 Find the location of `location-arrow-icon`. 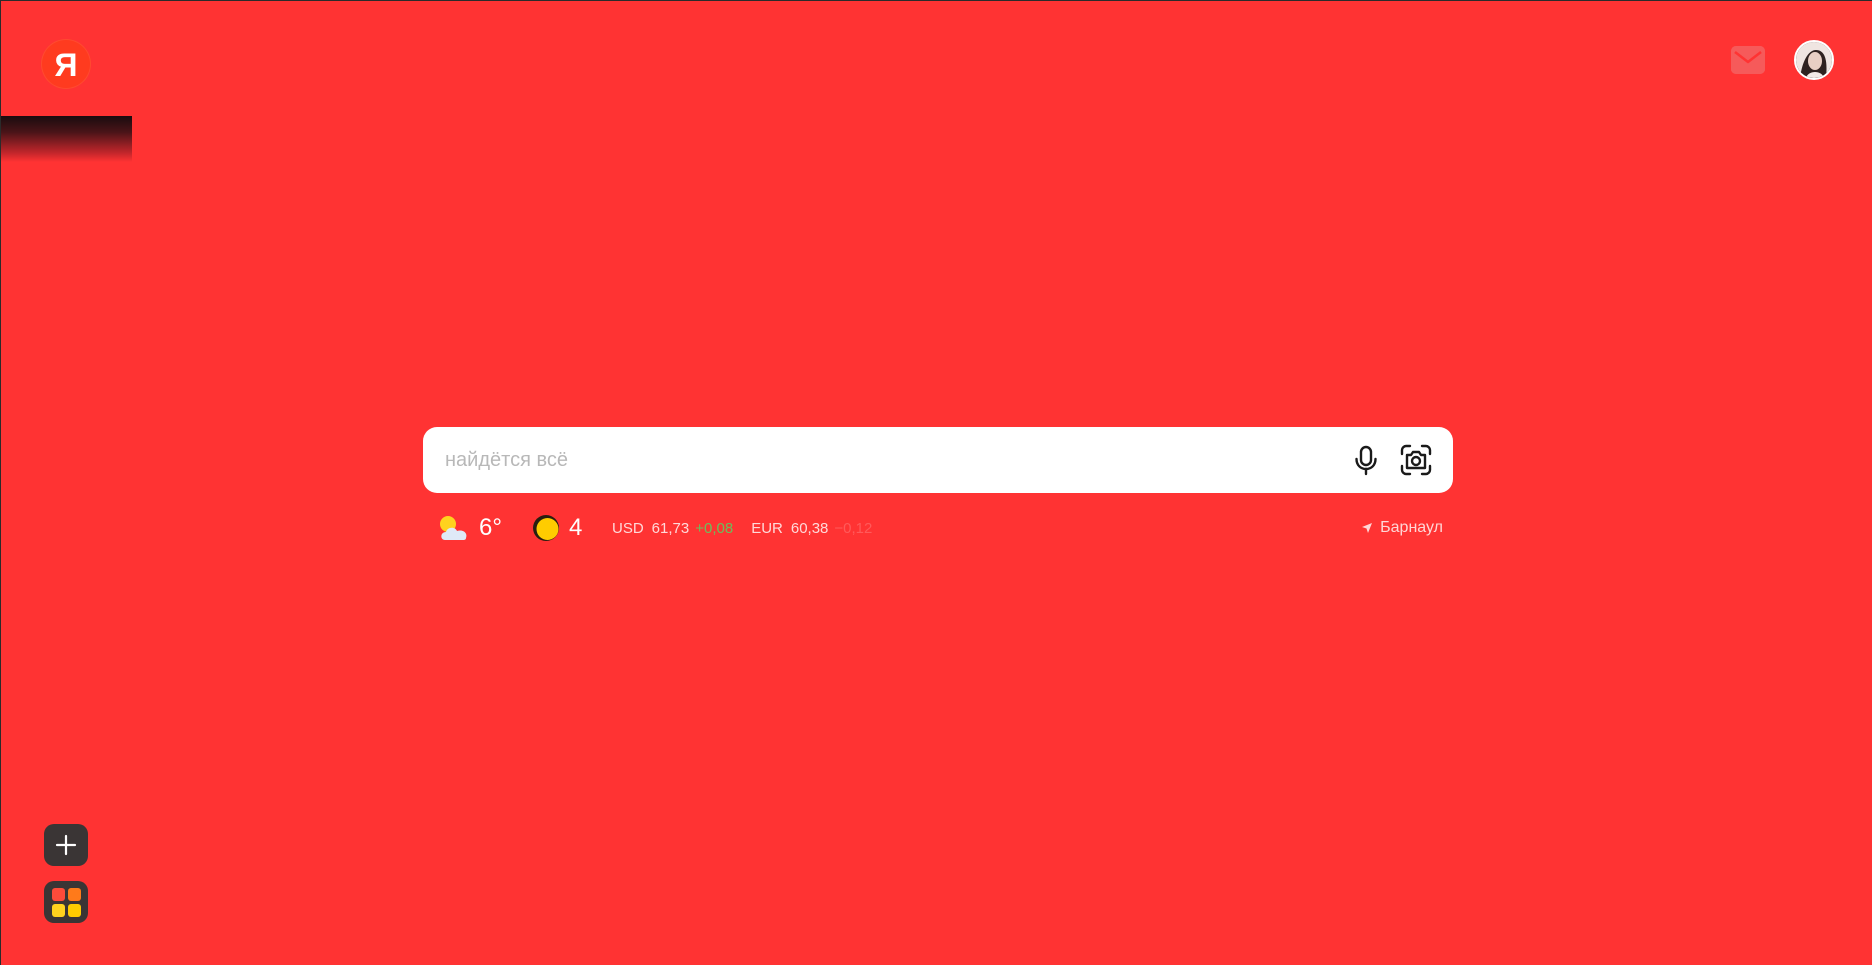

location-arrow-icon is located at coordinates (1367, 528).